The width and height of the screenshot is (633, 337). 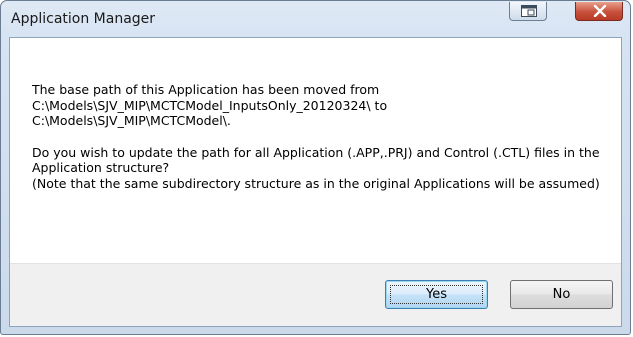 I want to click on yes-button-label: Yes, so click(x=436, y=294).